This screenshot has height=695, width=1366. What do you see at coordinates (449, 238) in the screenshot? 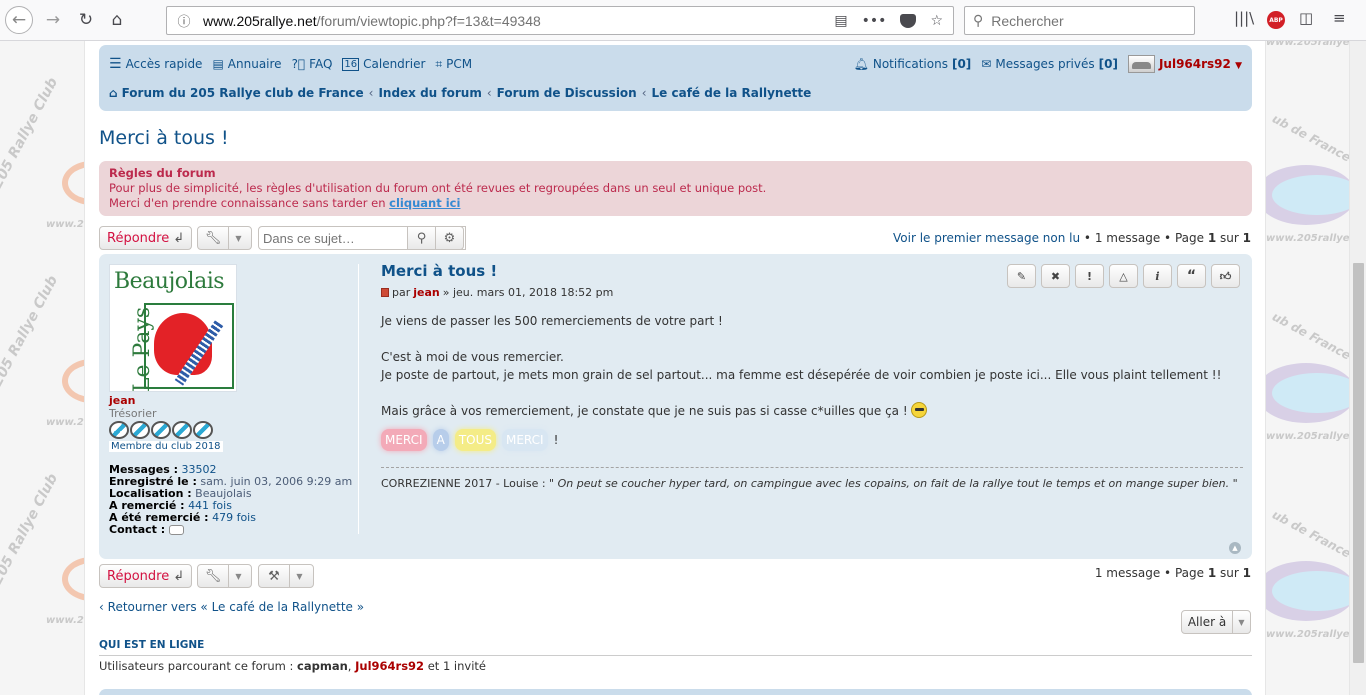
I see `advanced-search-button: ⚙` at bounding box center [449, 238].